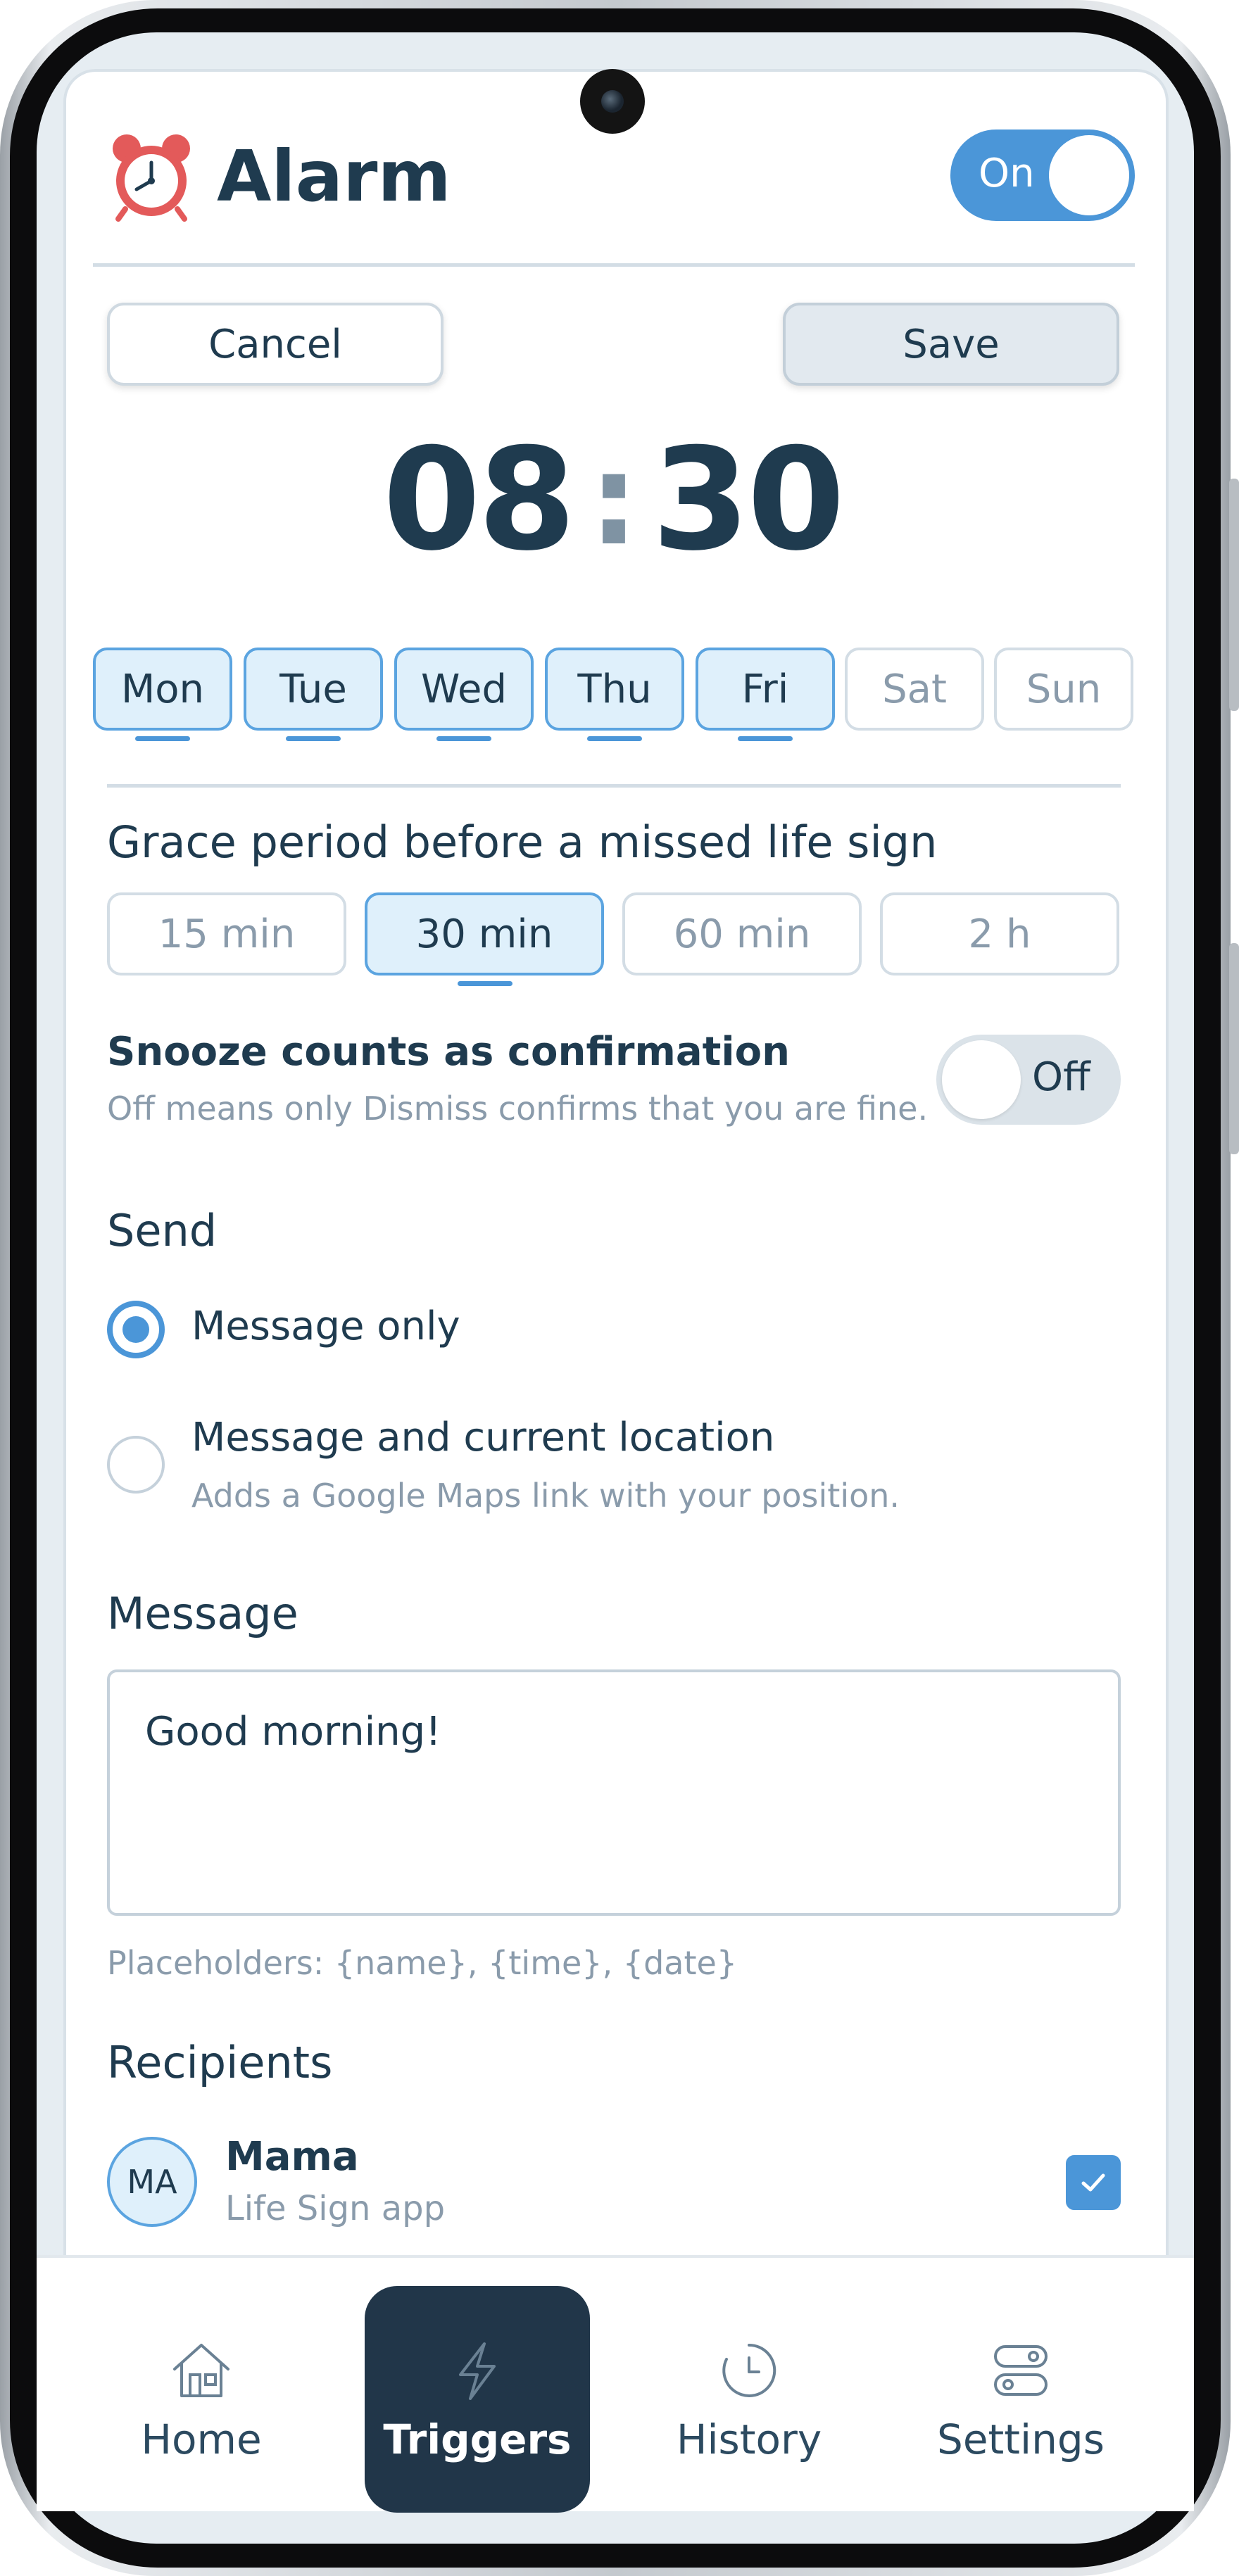  Describe the element at coordinates (464, 689) in the screenshot. I see `day-wed: Wed` at that location.